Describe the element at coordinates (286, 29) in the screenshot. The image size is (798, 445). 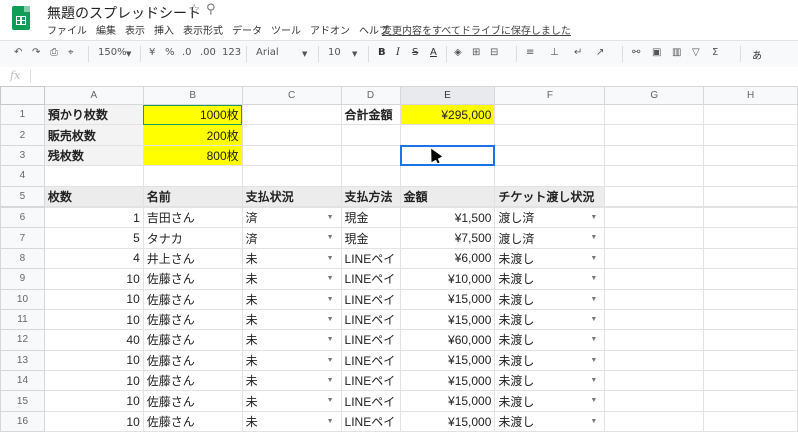
I see `menu-tools: ツール` at that location.